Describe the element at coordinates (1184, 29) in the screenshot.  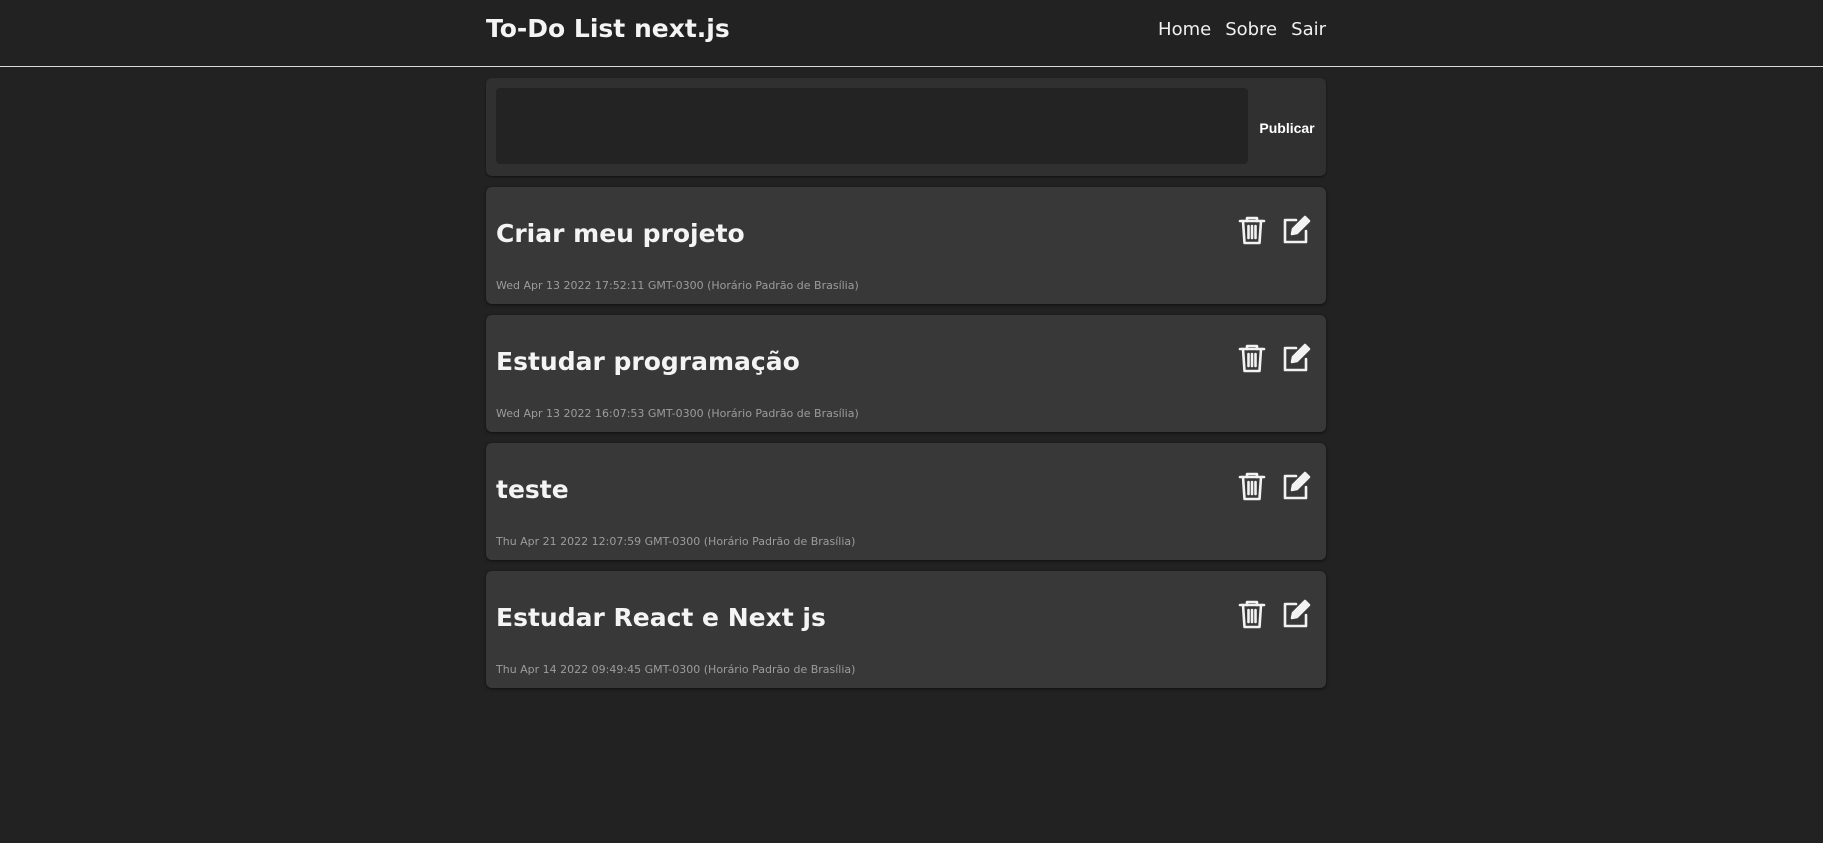
I see `nav-home-link: Home` at that location.